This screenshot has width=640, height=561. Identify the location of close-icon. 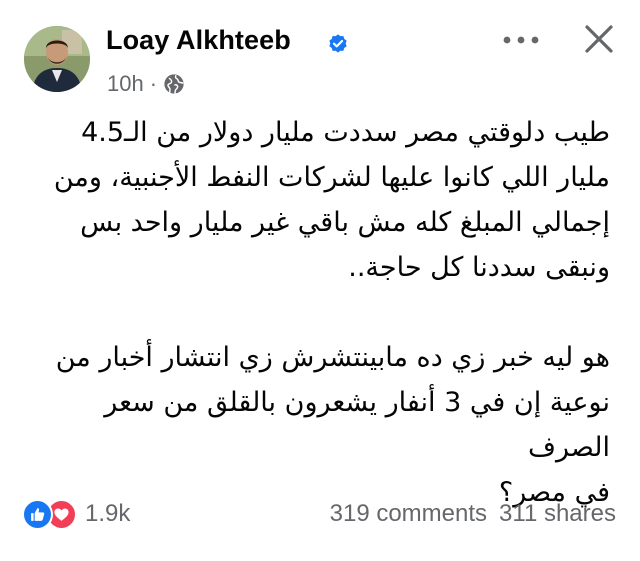
(599, 39).